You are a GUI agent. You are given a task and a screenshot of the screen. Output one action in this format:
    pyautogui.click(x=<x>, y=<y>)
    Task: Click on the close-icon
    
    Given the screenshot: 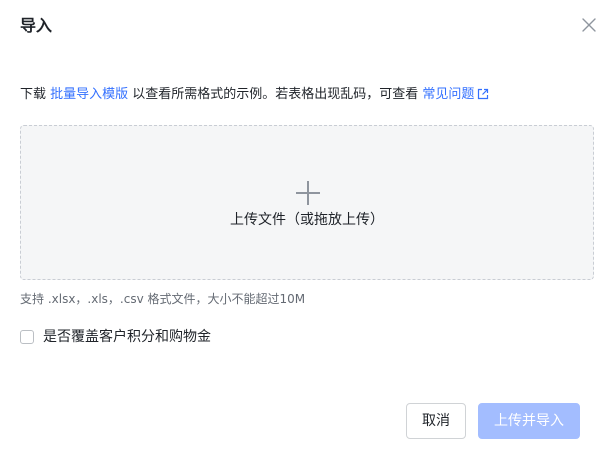 What is the action you would take?
    pyautogui.click(x=589, y=25)
    